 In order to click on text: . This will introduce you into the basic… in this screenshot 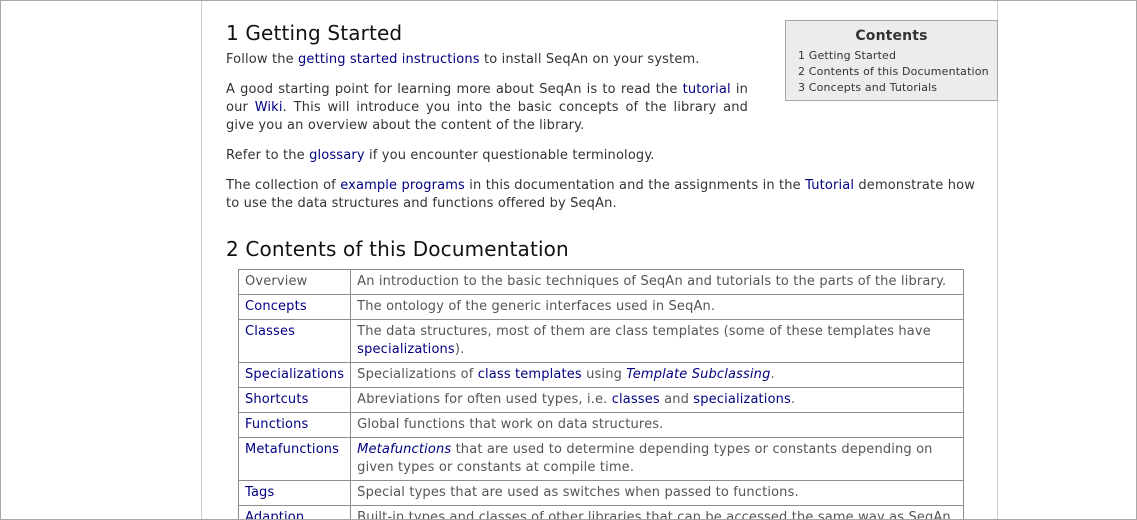, I will do `click(487, 116)`.